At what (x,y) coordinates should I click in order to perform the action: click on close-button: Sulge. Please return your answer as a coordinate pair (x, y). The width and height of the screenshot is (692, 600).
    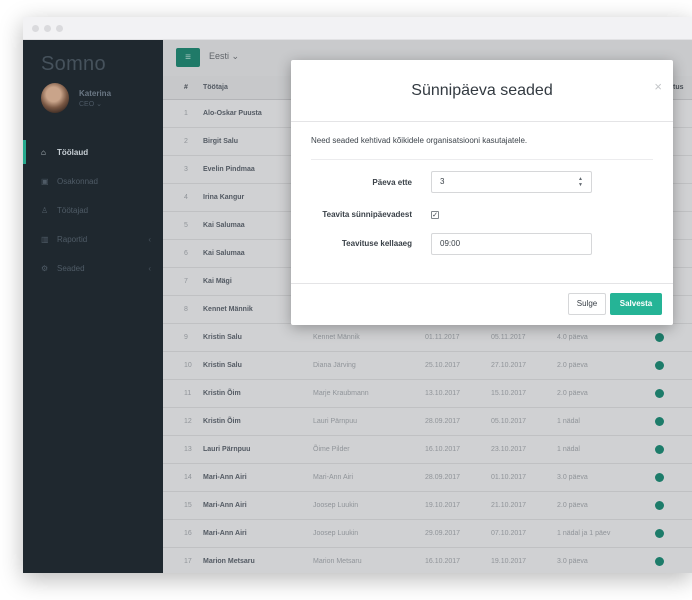
    Looking at the image, I should click on (587, 304).